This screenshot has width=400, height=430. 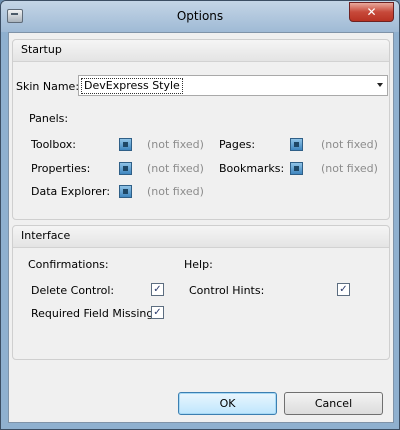 I want to click on pages-state: (not fixed), so click(x=349, y=144).